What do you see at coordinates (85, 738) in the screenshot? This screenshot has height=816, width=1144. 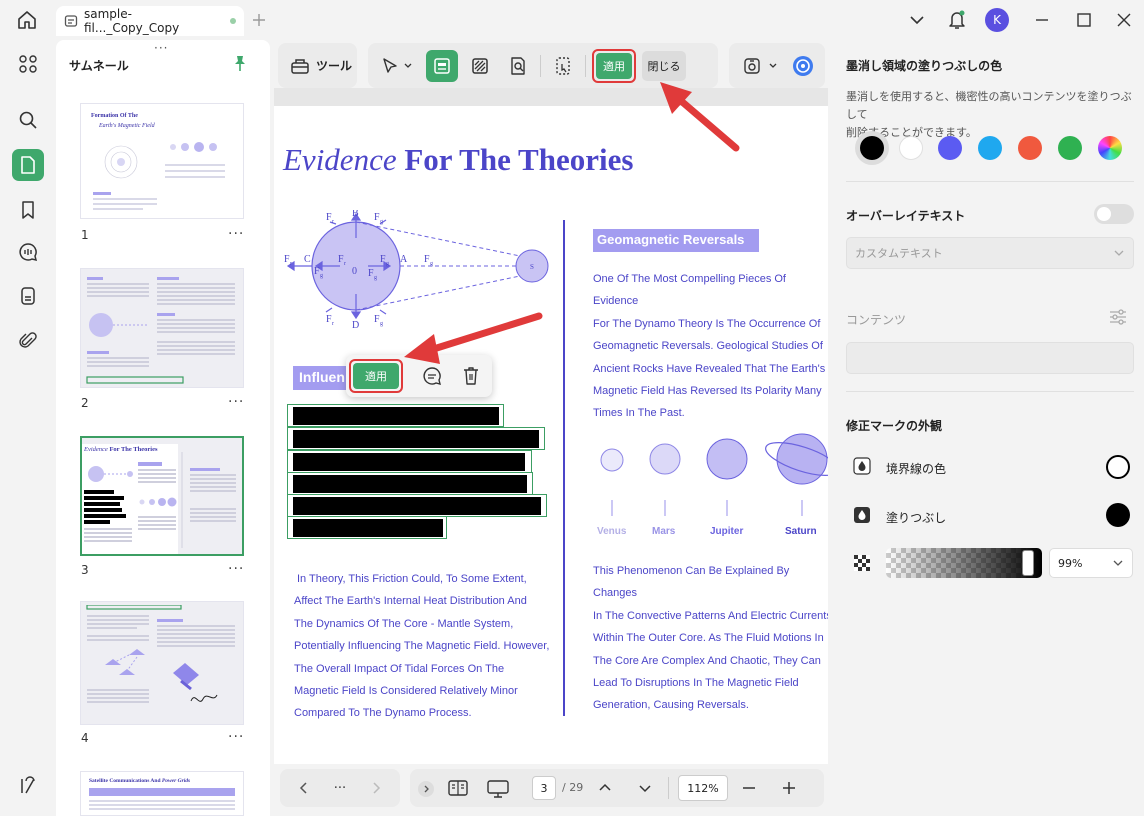 I see `thumb-number-4: 4` at bounding box center [85, 738].